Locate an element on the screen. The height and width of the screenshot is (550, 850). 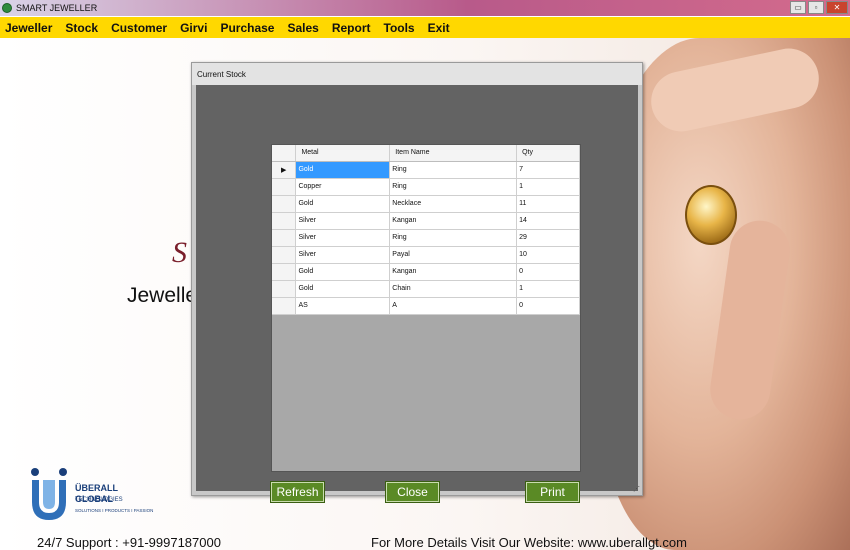
cell-metal: Copper is located at coordinates (343, 187).